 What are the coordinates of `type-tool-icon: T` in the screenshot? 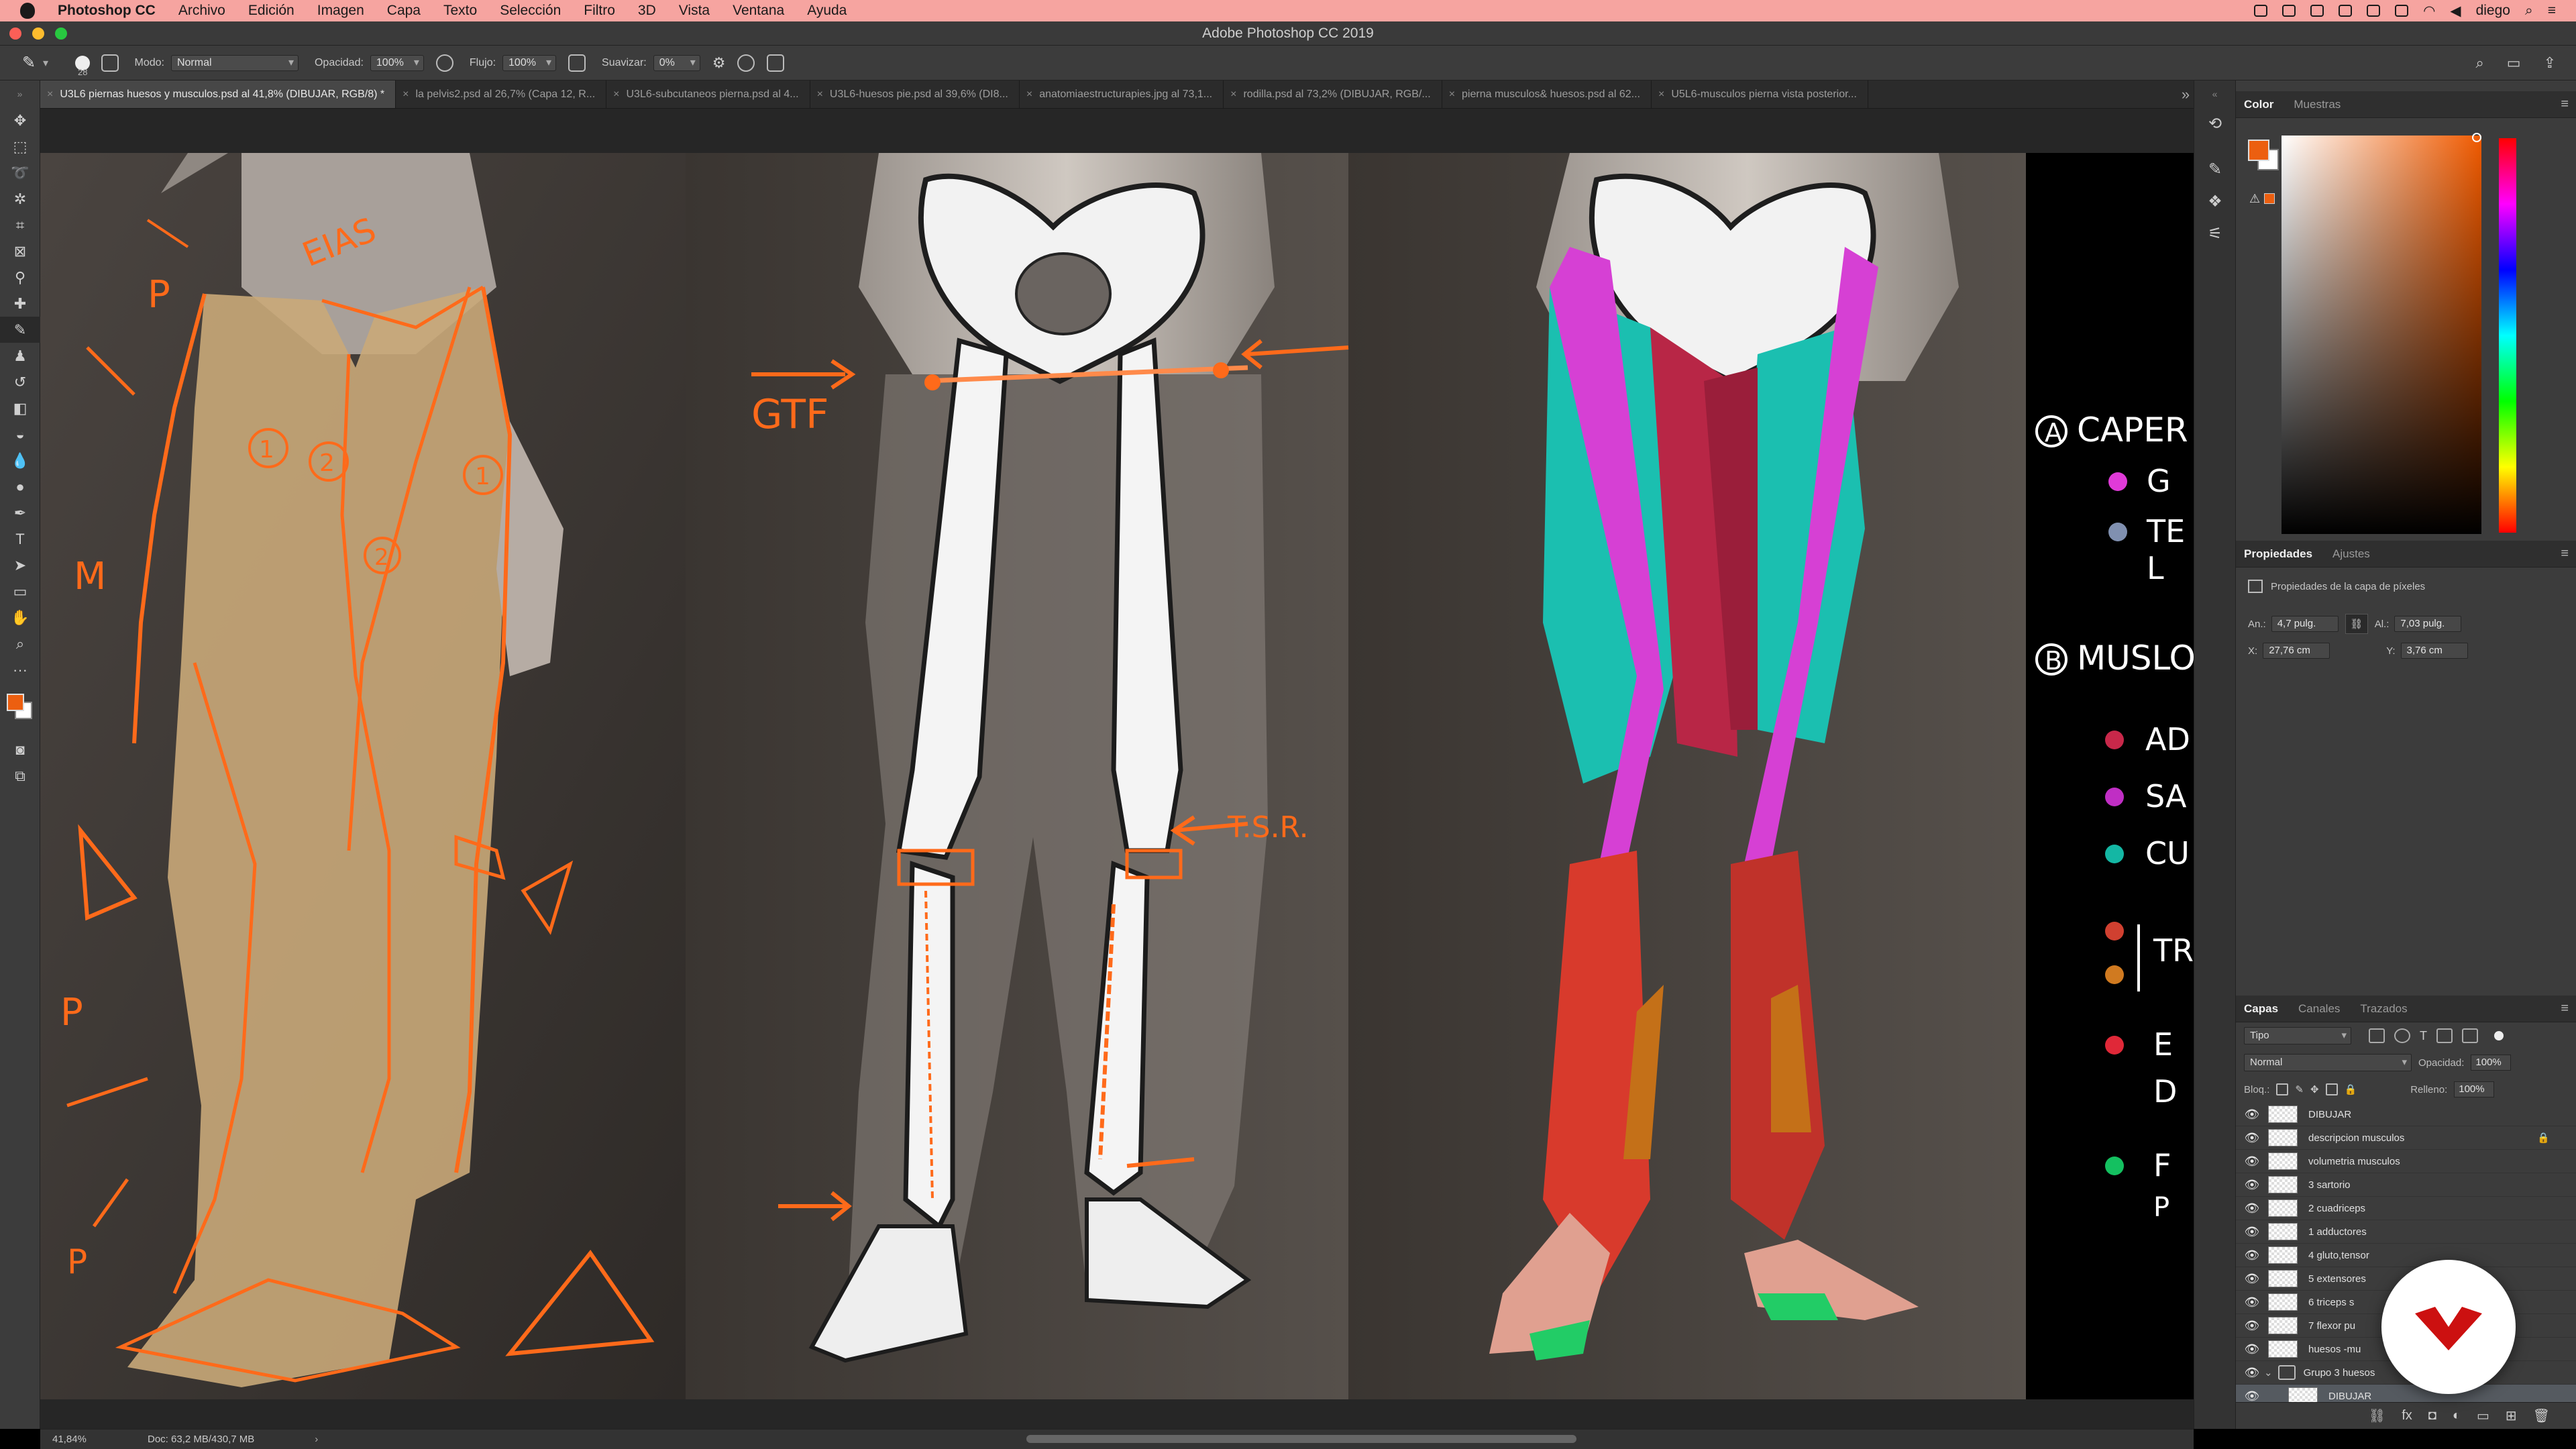 It's located at (20, 539).